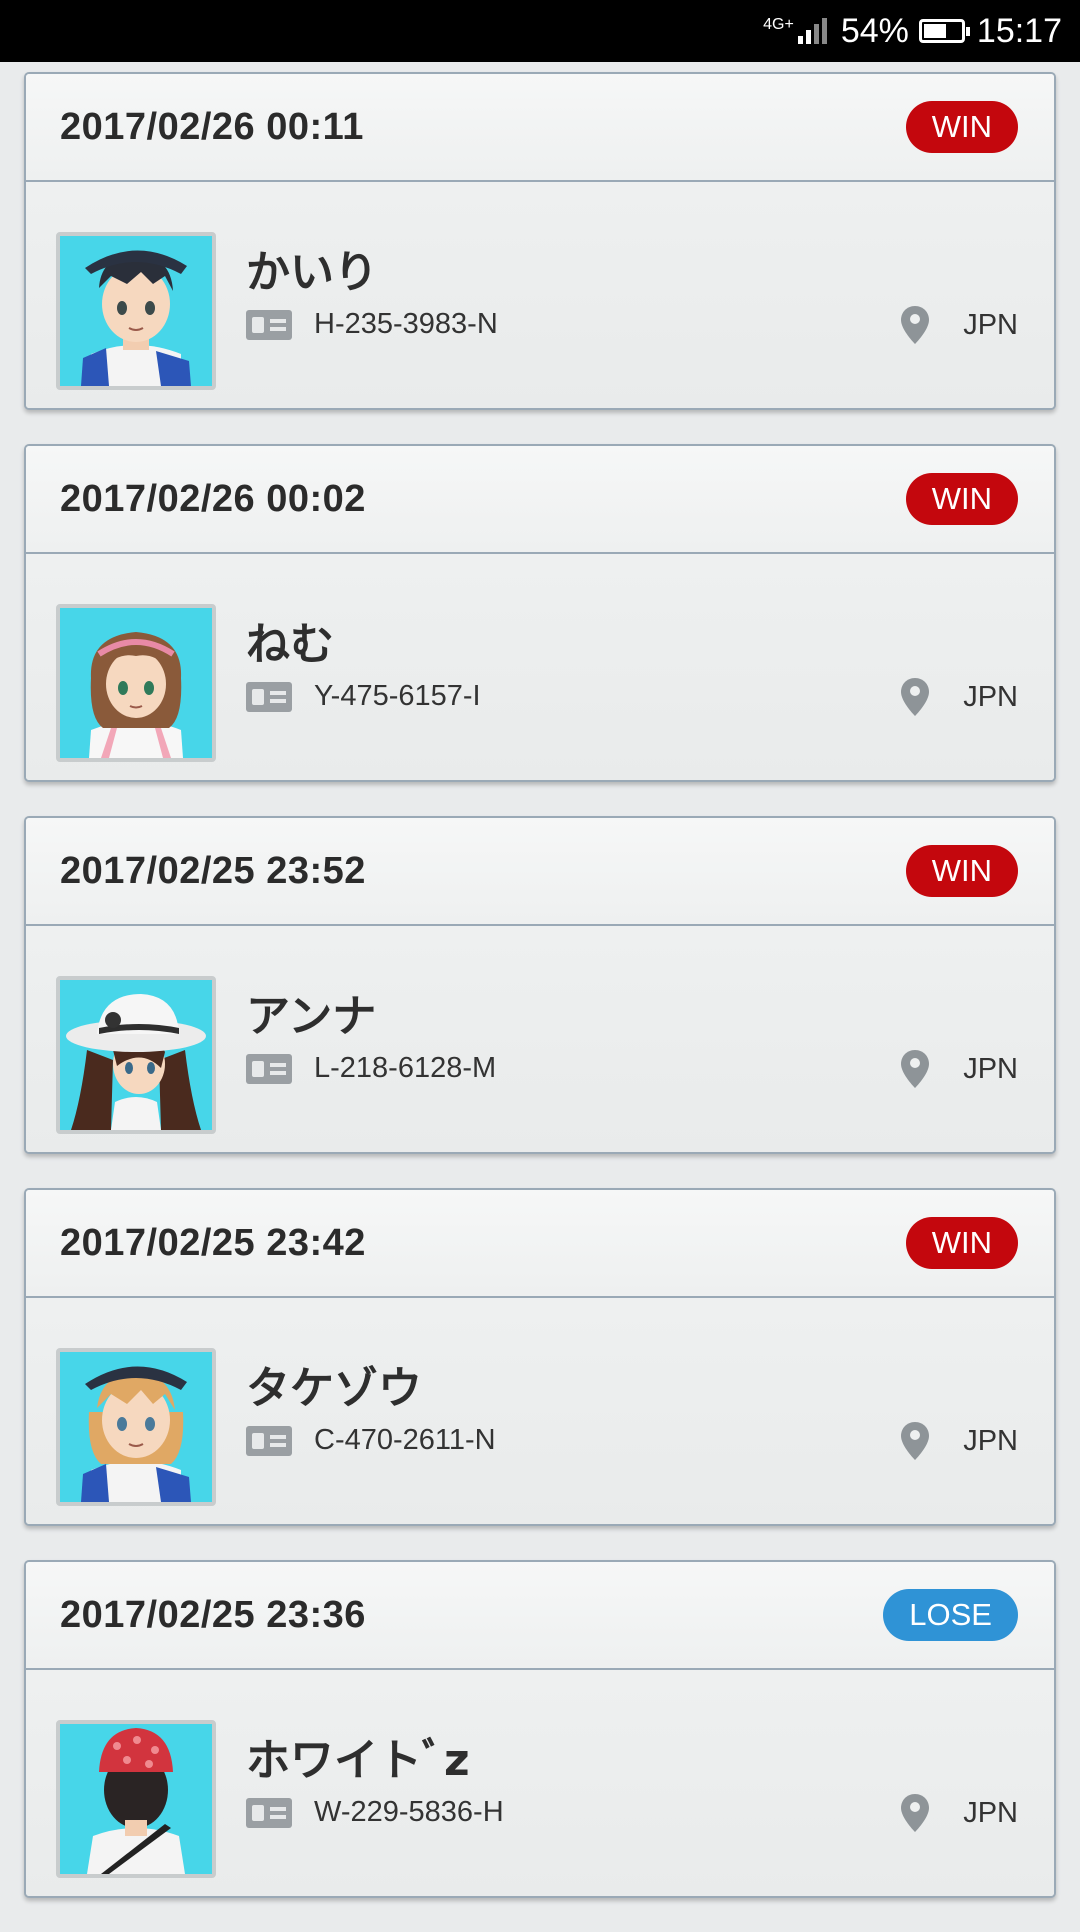  Describe the element at coordinates (540, 667) in the screenshot. I see `battle-card-body: ねむ Y-475-6157-I JPN` at that location.